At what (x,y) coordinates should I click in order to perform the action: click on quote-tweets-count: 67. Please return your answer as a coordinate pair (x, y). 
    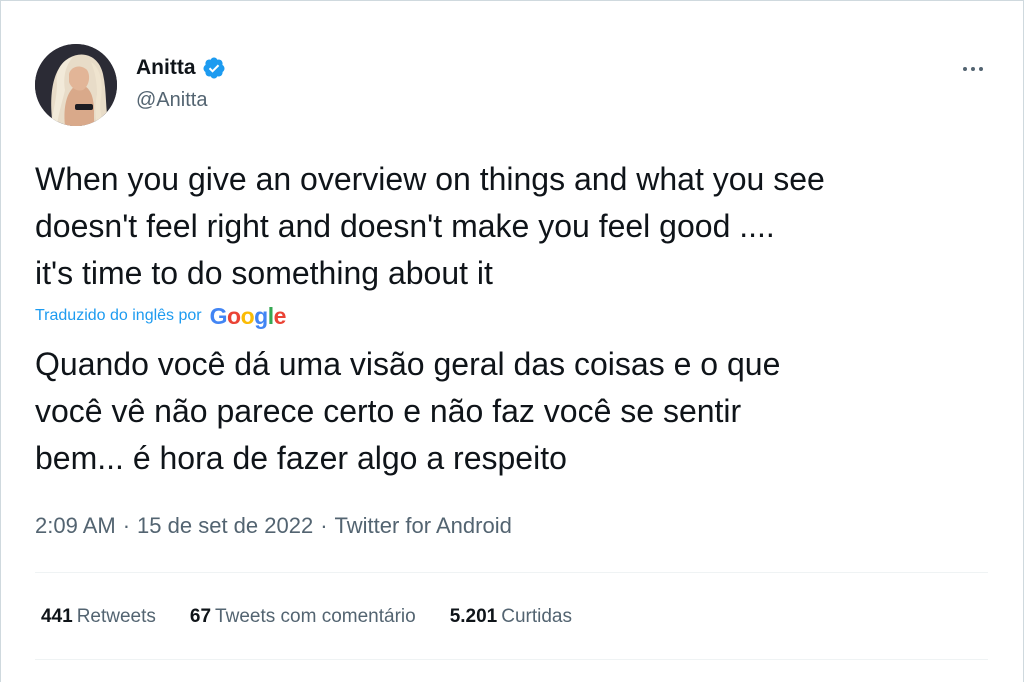
    Looking at the image, I should click on (200, 616).